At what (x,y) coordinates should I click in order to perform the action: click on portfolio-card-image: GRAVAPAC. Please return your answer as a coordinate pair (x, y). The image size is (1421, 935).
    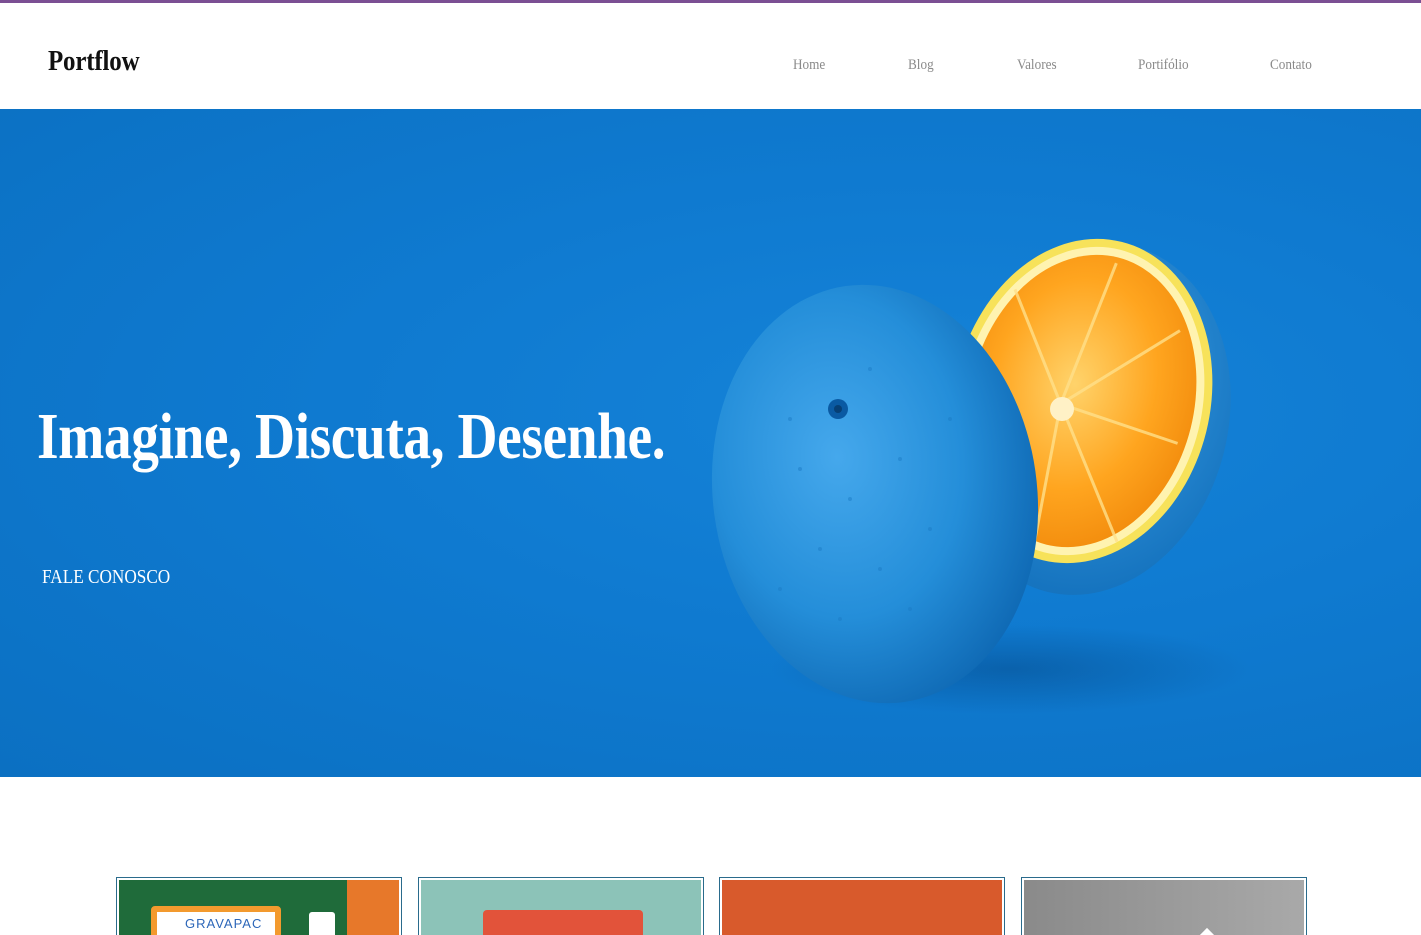
    Looking at the image, I should click on (259, 907).